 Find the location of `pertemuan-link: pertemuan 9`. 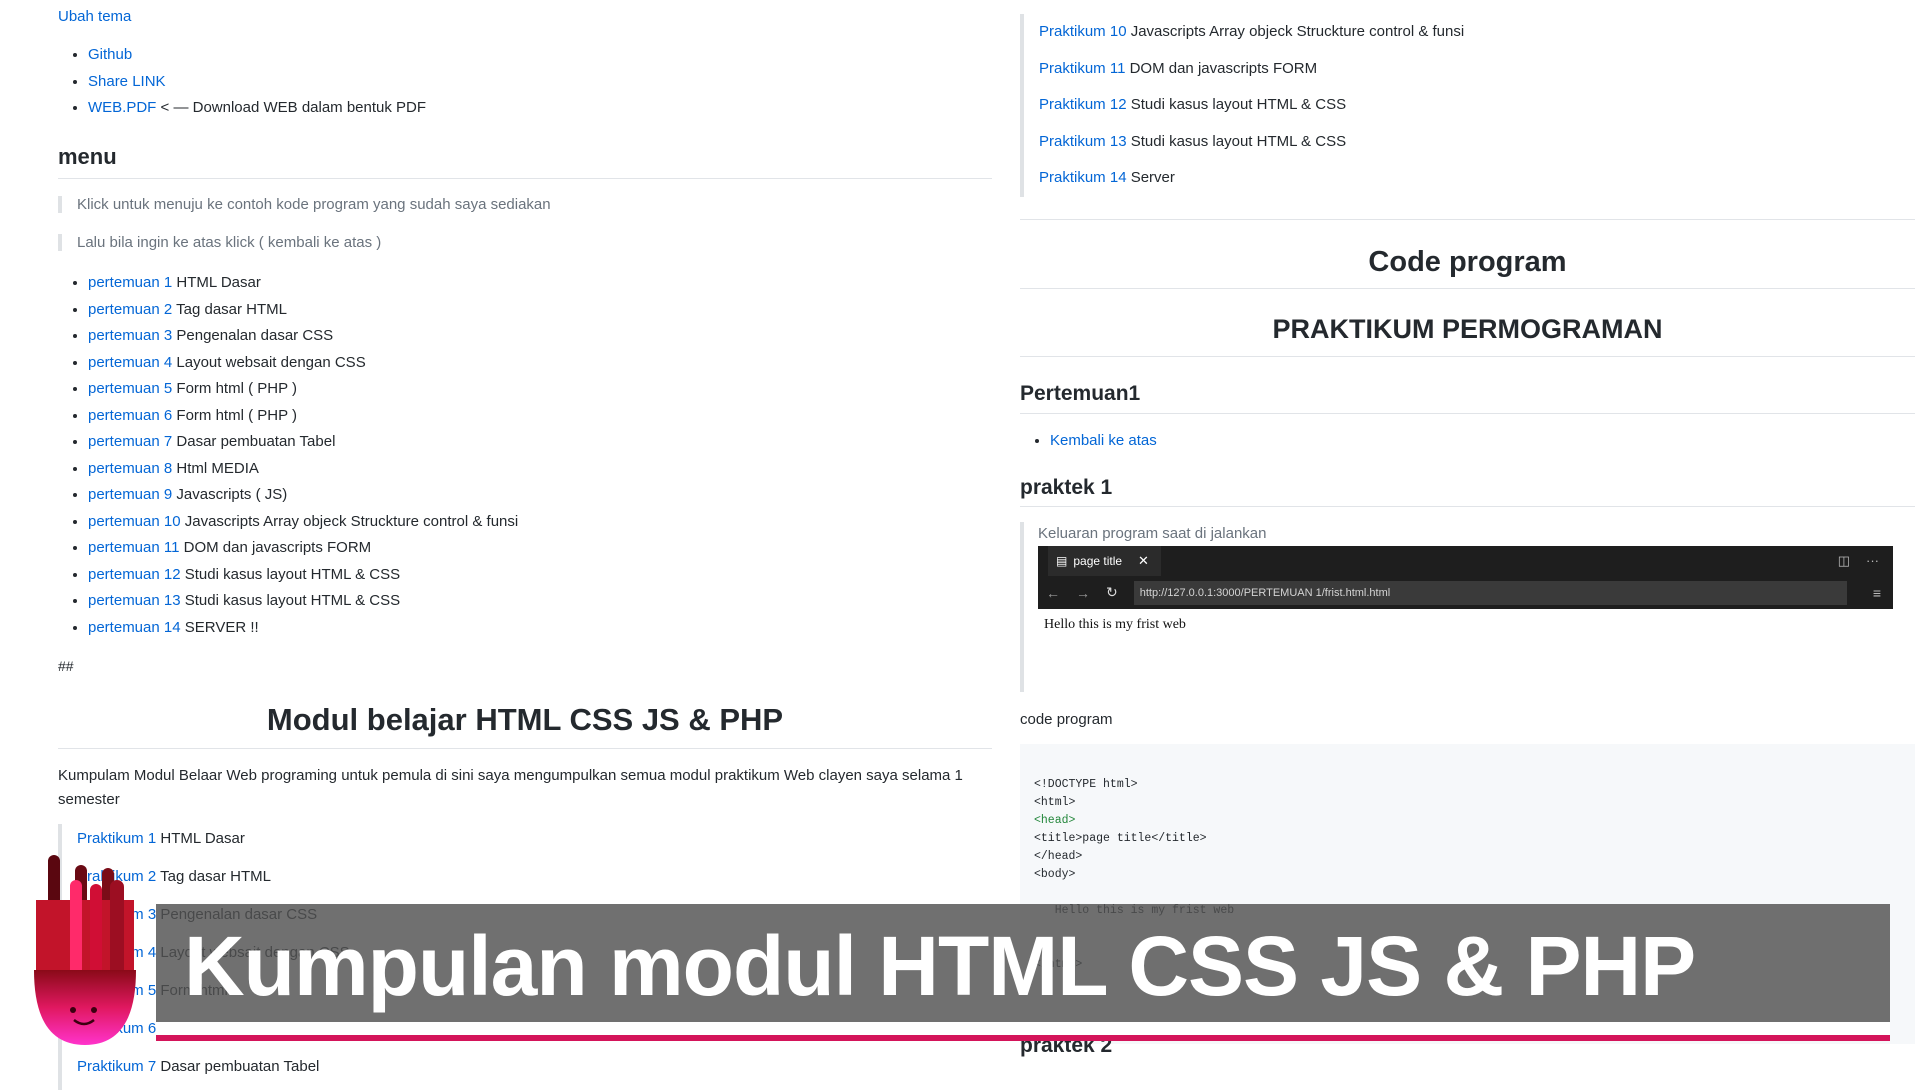

pertemuan-link: pertemuan 9 is located at coordinates (130, 494).